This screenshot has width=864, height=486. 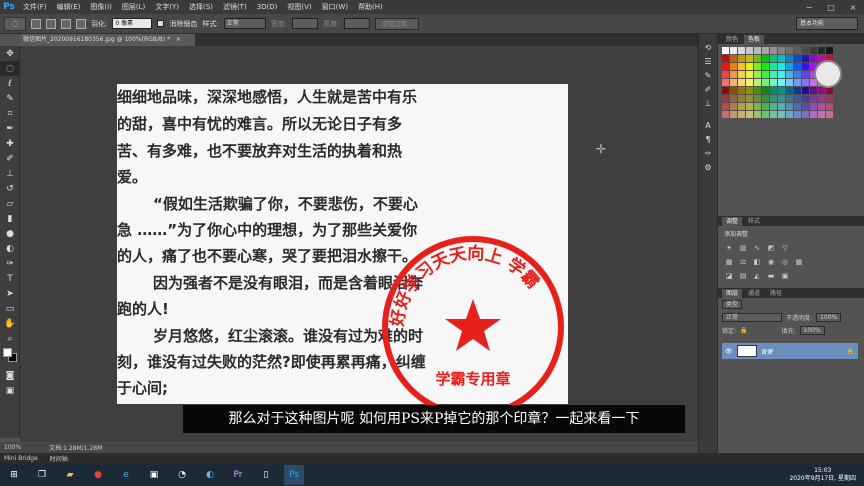 I want to click on screen-mode-icon: ▣, so click(x=10, y=390).